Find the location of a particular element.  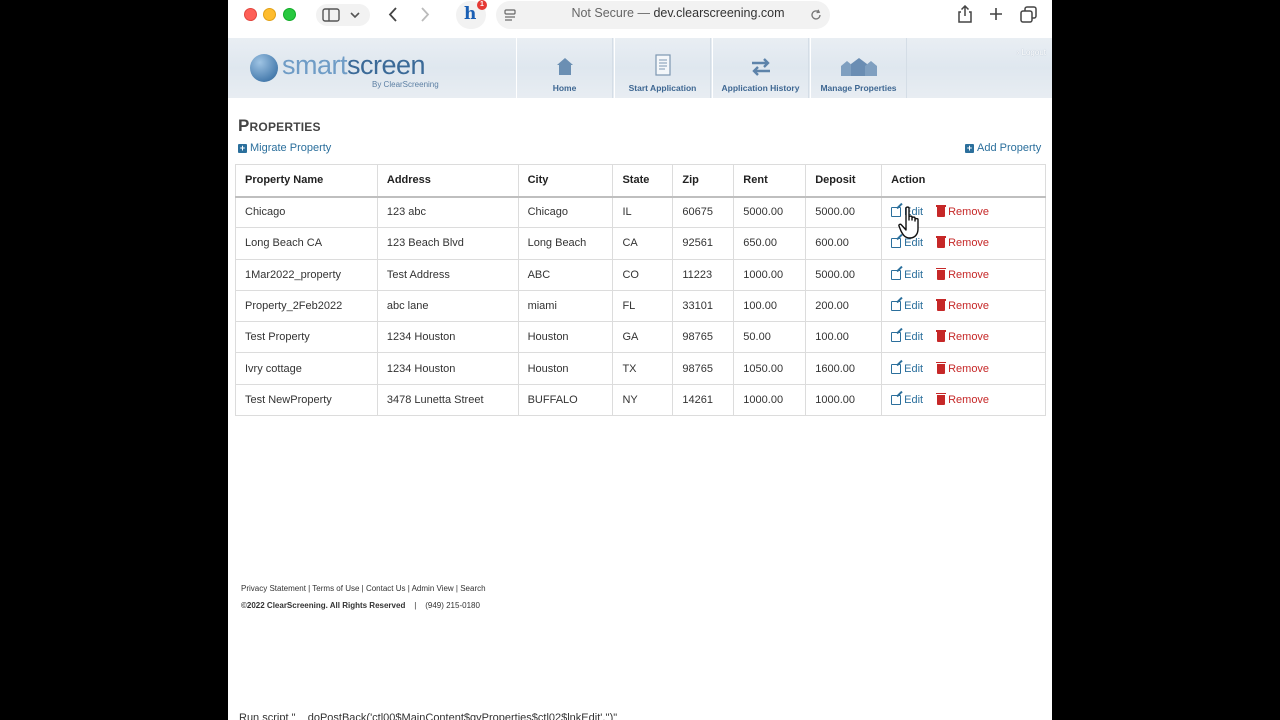

url-text: Not Secure — dev.clearscreening.com is located at coordinates (678, 13).